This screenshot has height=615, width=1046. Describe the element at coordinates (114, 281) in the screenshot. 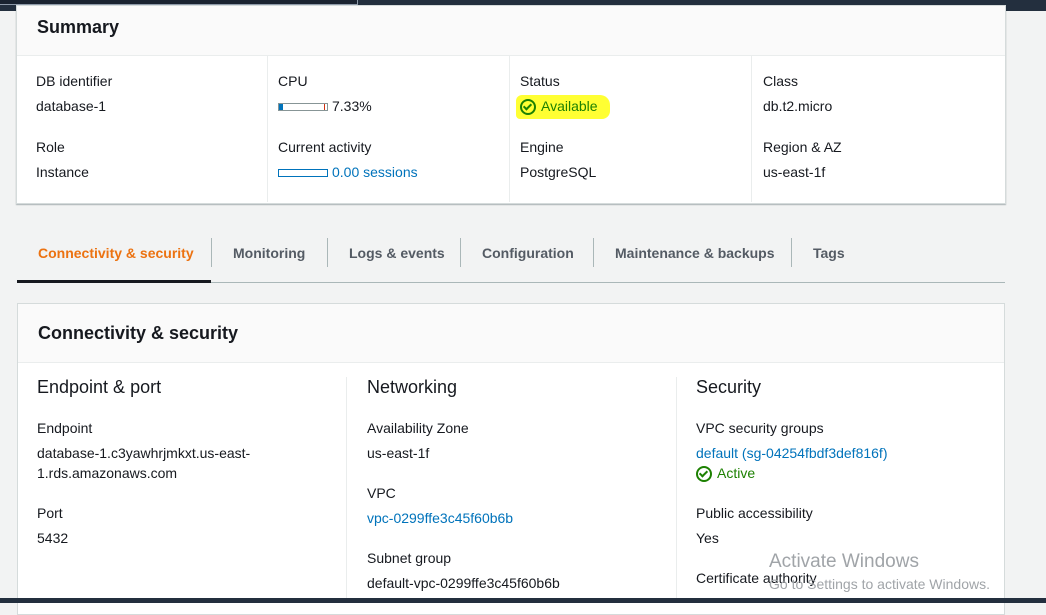

I see `active-tab-indicator` at that location.